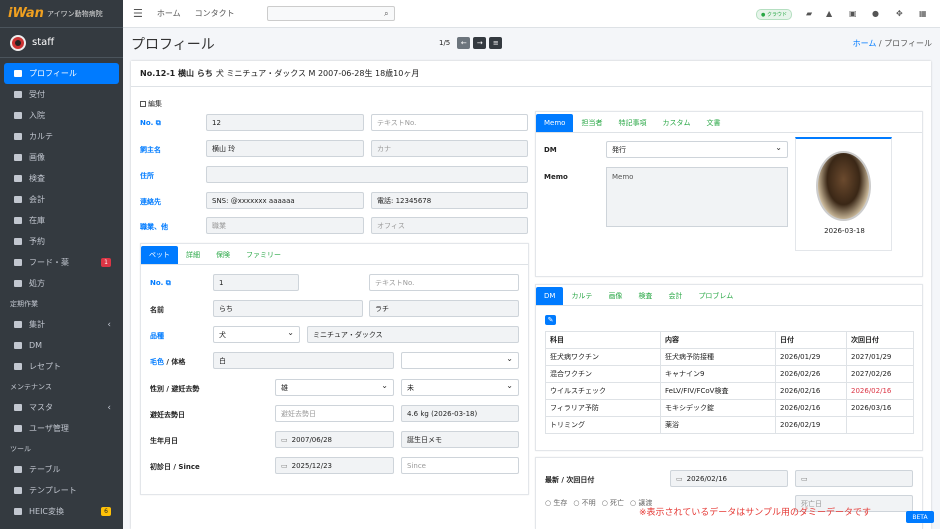 The image size is (940, 529). Describe the element at coordinates (386, 14) in the screenshot. I see `search-icon: ⌕` at that location.